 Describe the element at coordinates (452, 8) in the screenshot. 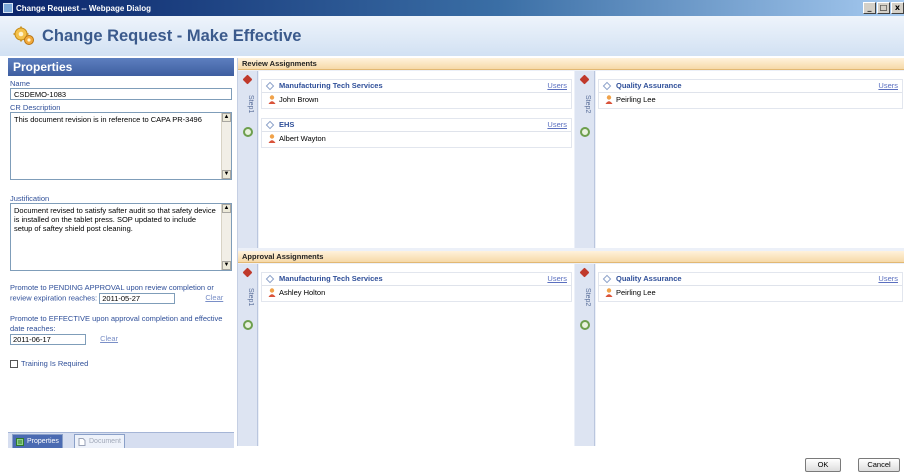

I see `window-titlebar: Change Request -- Webpage Dialog _ □ x` at that location.